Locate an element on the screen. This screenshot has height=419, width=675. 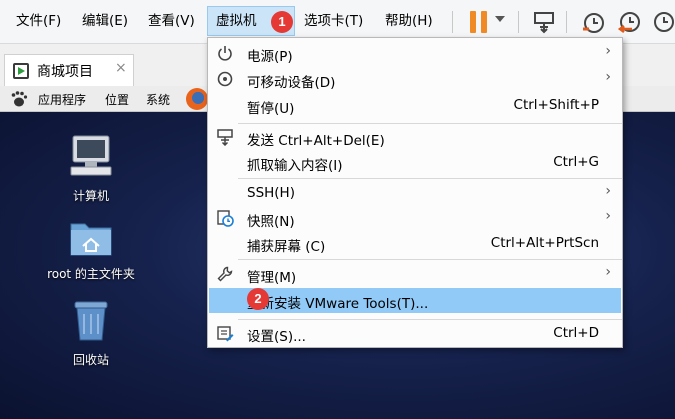
send-ctrl-alt-del-icon is located at coordinates (544, 22).